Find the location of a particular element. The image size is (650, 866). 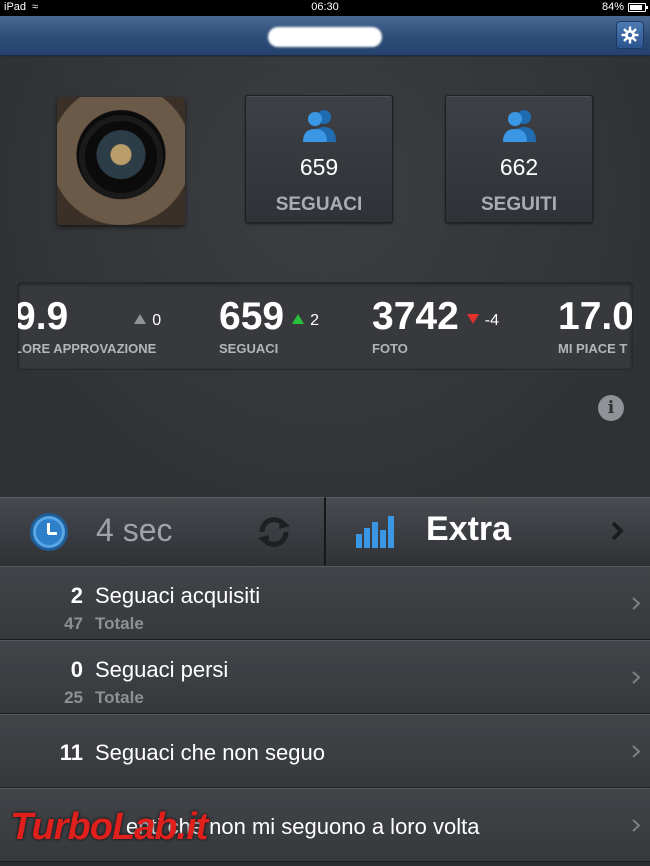

followers-label: SEGUACI is located at coordinates (319, 204).